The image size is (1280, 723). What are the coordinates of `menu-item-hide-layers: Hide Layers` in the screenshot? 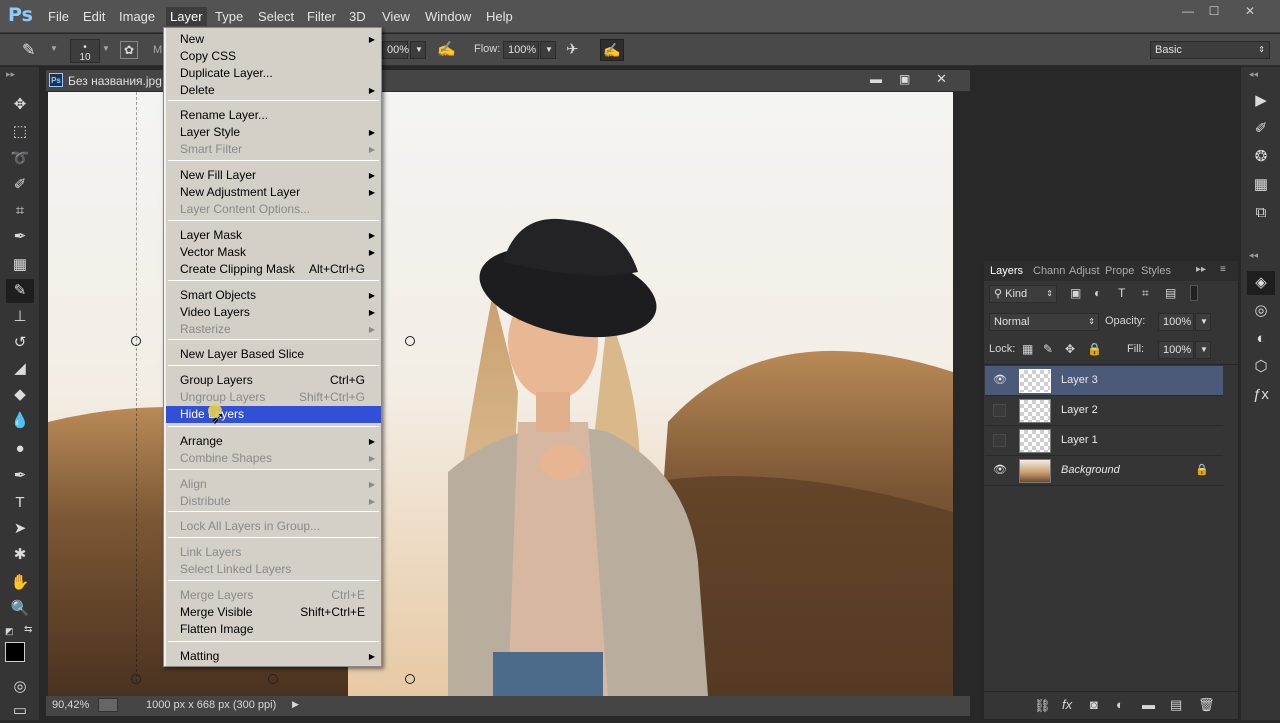 It's located at (273, 414).